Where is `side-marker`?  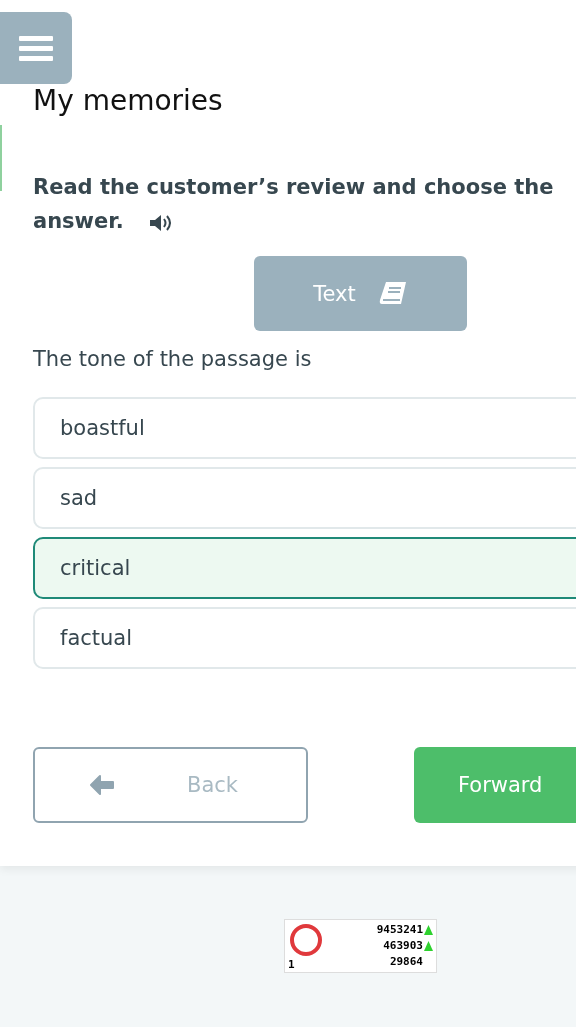
side-marker is located at coordinates (1, 158).